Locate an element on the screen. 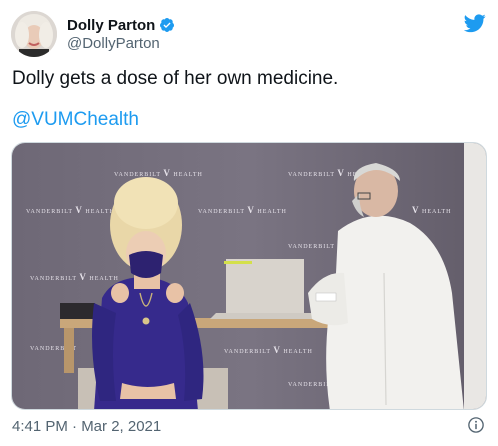 The image size is (498, 446). display-name-row: Dolly Parton is located at coordinates (121, 25).